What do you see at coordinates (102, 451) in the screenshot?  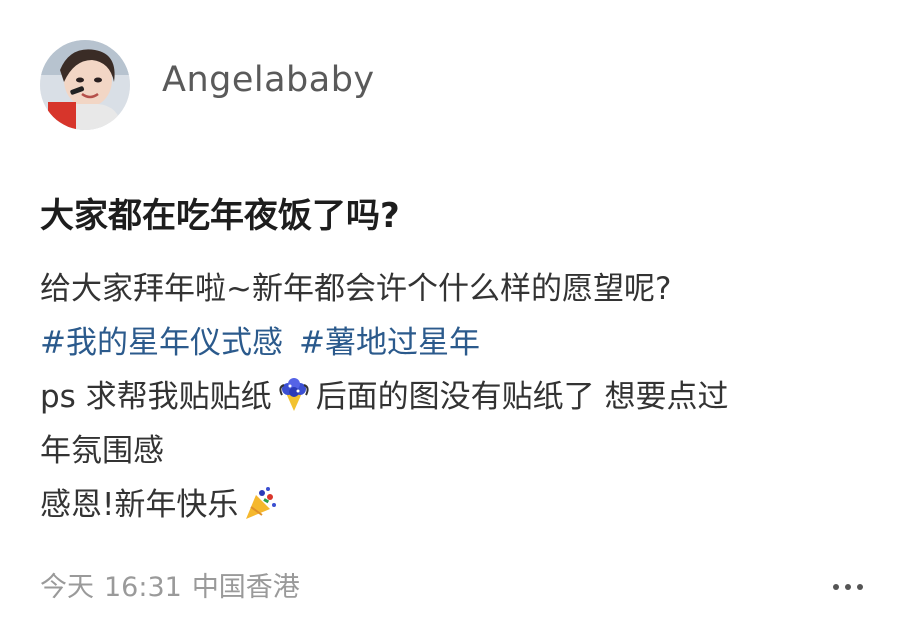 I see `content-line: 年氛围感` at bounding box center [102, 451].